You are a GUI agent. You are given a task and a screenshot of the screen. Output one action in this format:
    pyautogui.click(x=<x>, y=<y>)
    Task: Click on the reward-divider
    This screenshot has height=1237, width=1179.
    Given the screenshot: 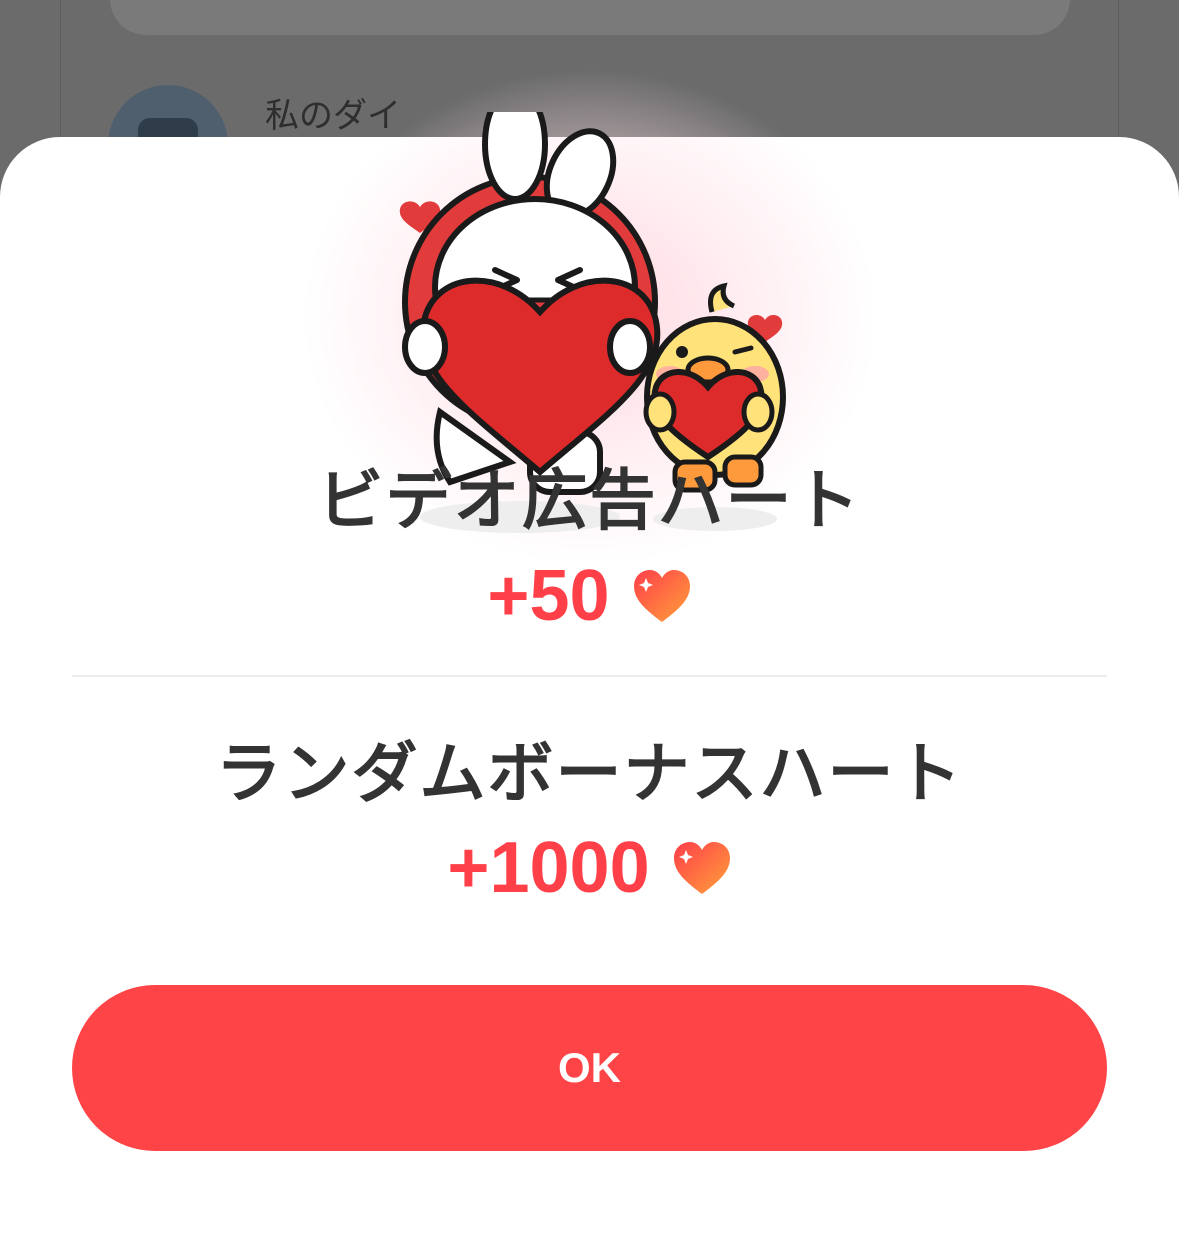 What is the action you would take?
    pyautogui.click(x=589, y=676)
    